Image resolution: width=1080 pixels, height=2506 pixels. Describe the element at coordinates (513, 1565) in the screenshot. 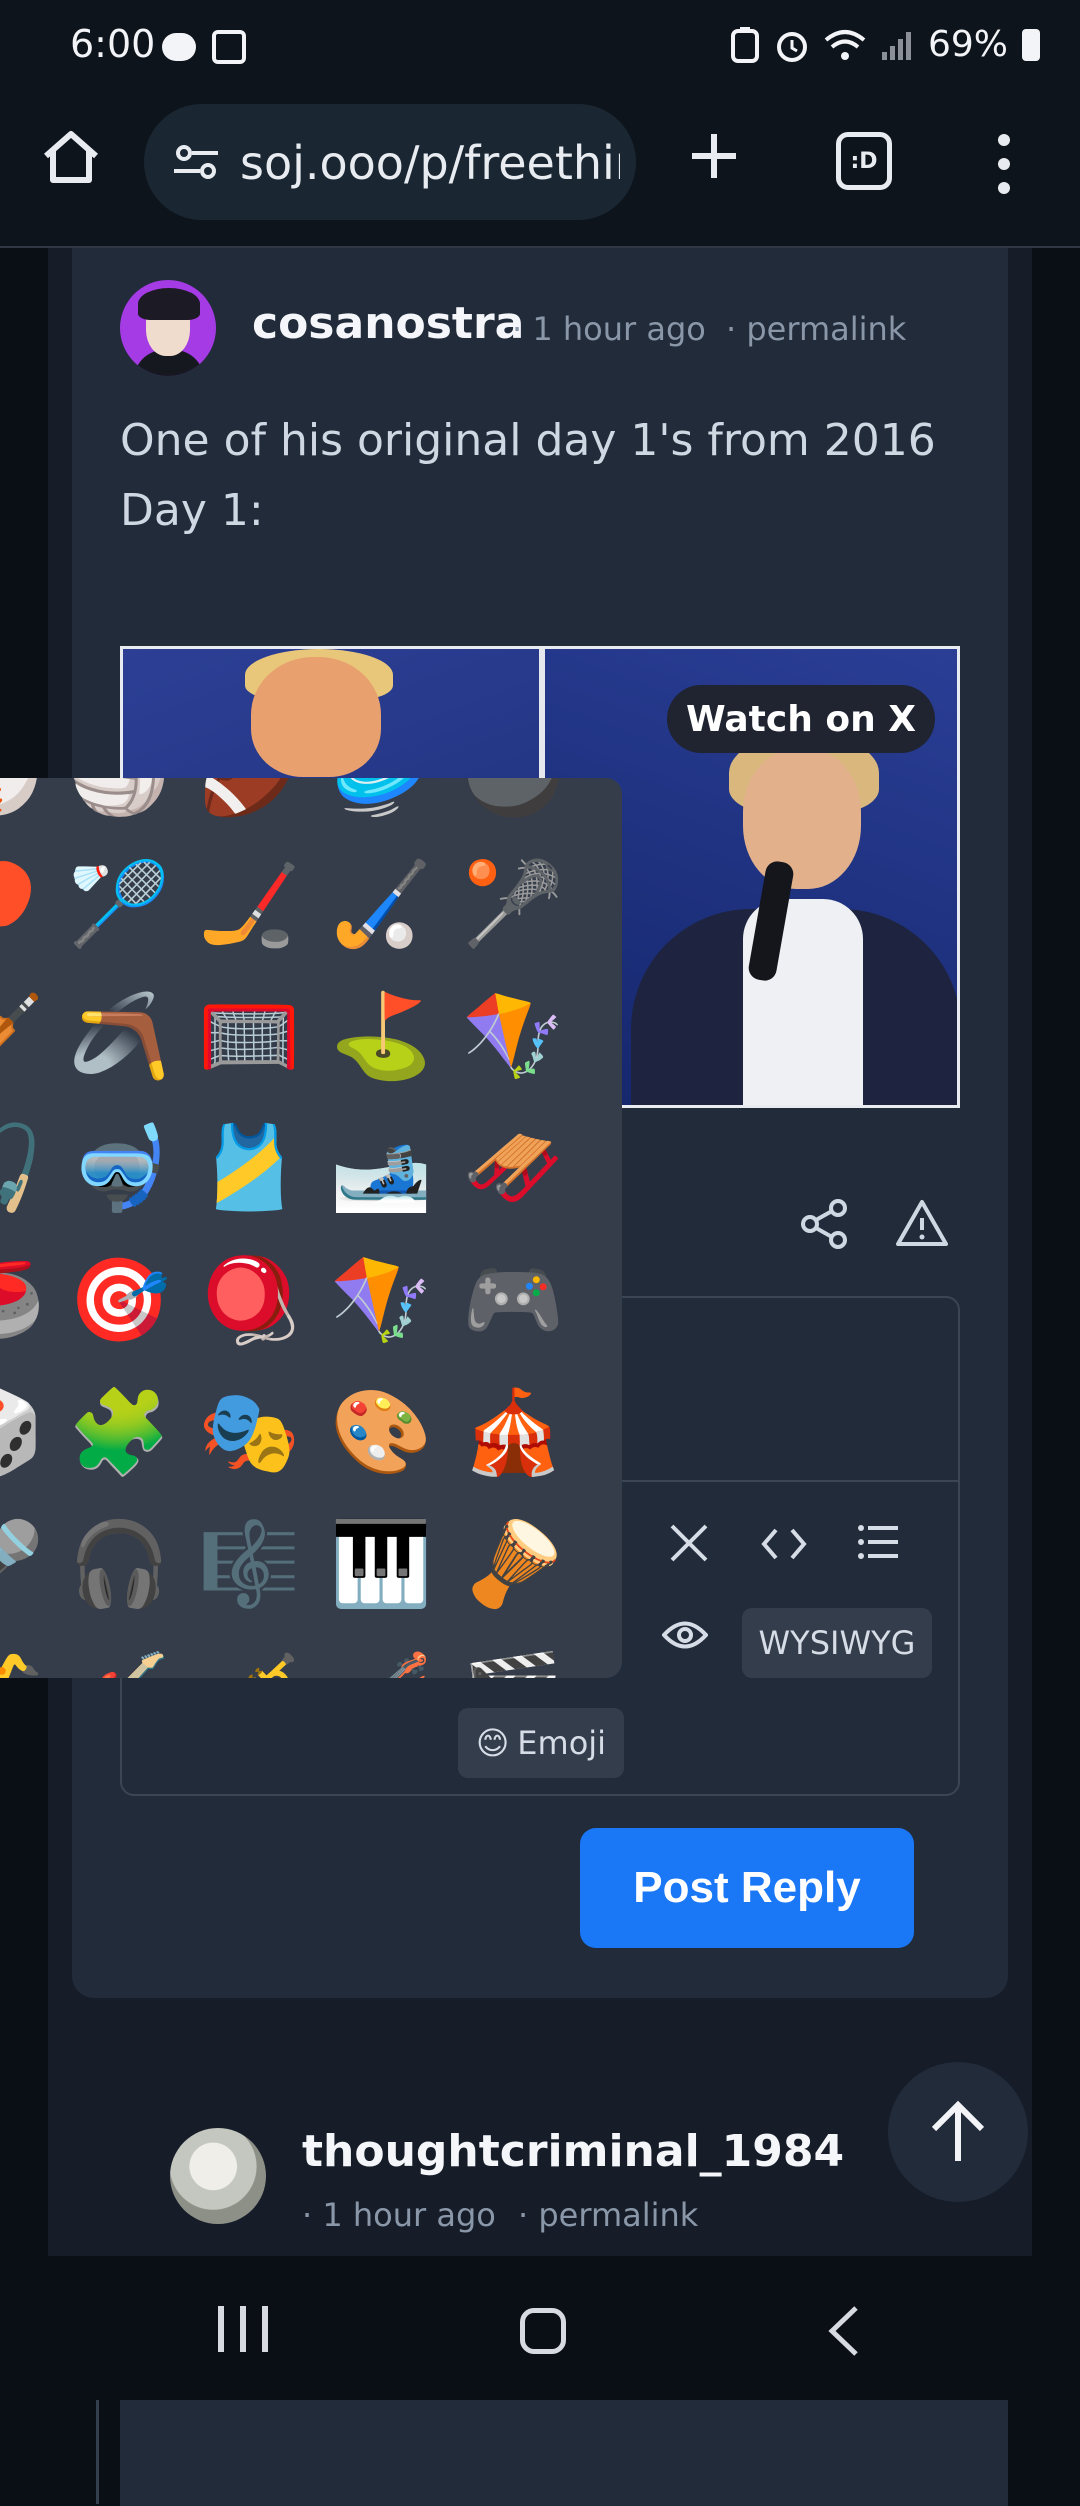

I see `emoji-item: 🪘` at that location.